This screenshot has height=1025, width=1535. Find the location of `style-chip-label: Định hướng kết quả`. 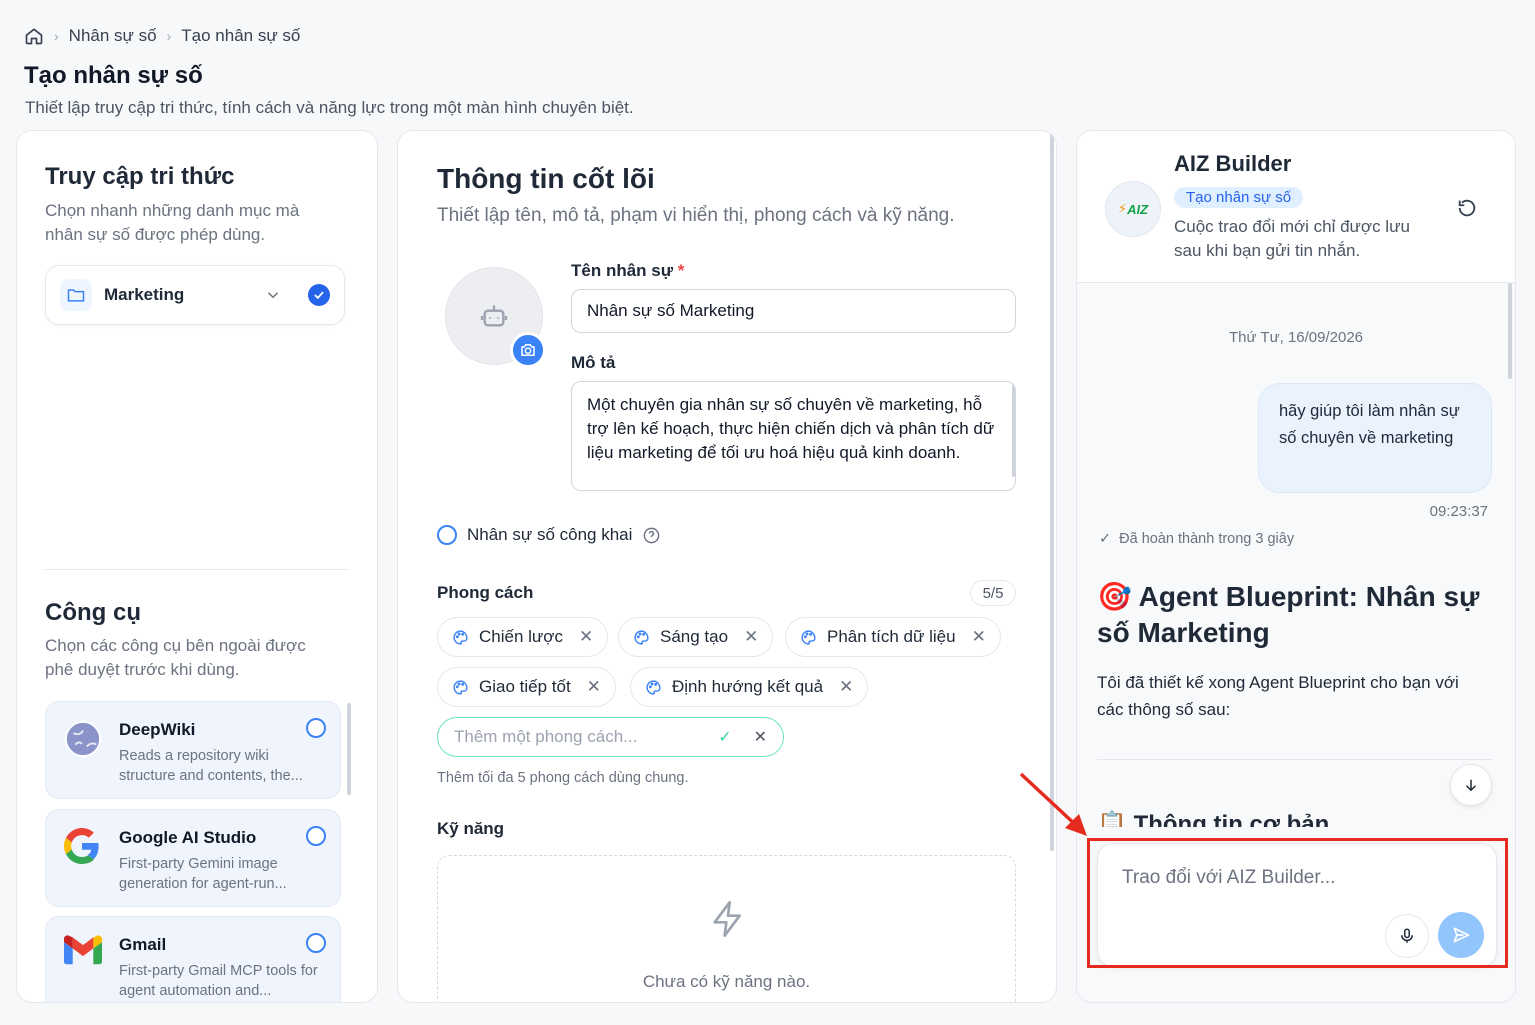

style-chip-label: Định hướng kết quả is located at coordinates (748, 686).